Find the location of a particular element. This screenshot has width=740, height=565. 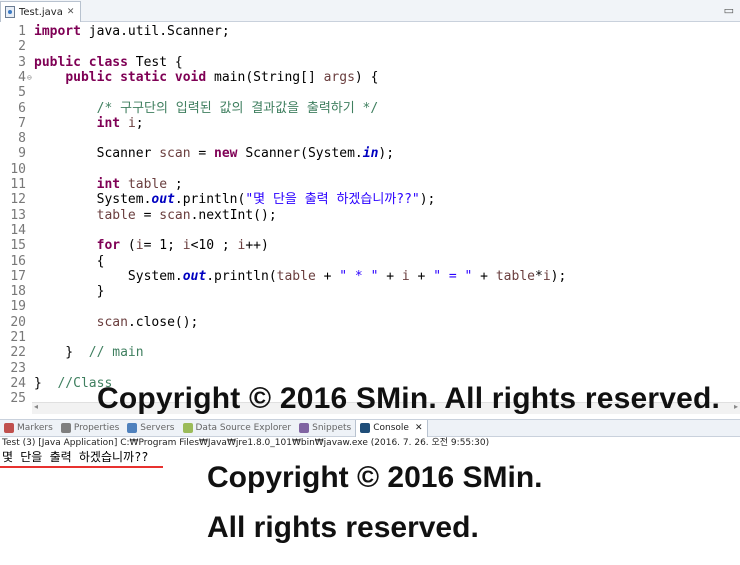

code-token: + is located at coordinates (327, 276).